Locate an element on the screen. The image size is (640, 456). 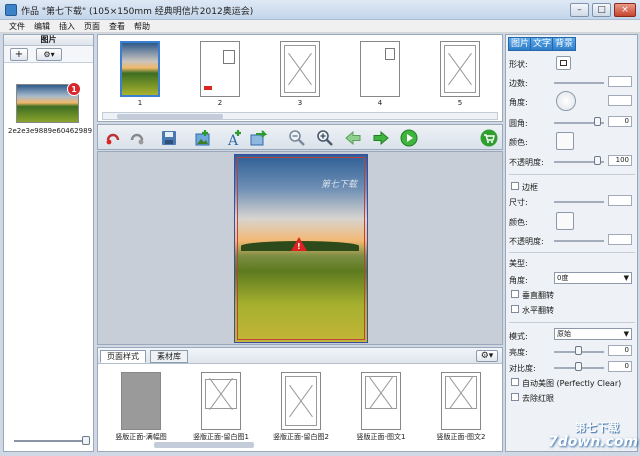
style-full-image is located at coordinates (141, 401).